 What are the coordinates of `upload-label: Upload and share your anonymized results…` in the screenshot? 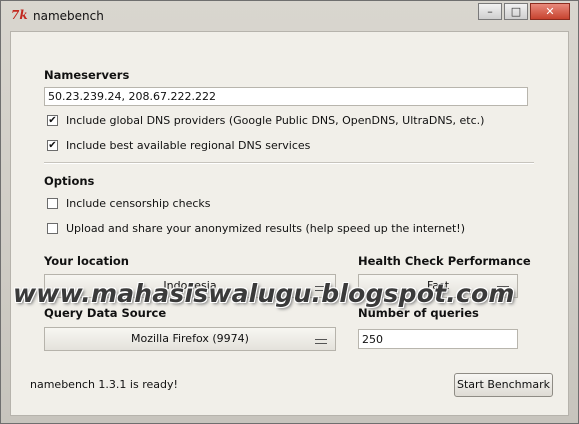 It's located at (265, 228).